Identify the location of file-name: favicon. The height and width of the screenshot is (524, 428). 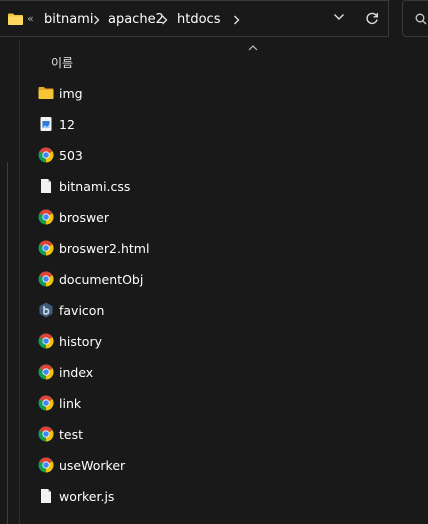
(82, 310).